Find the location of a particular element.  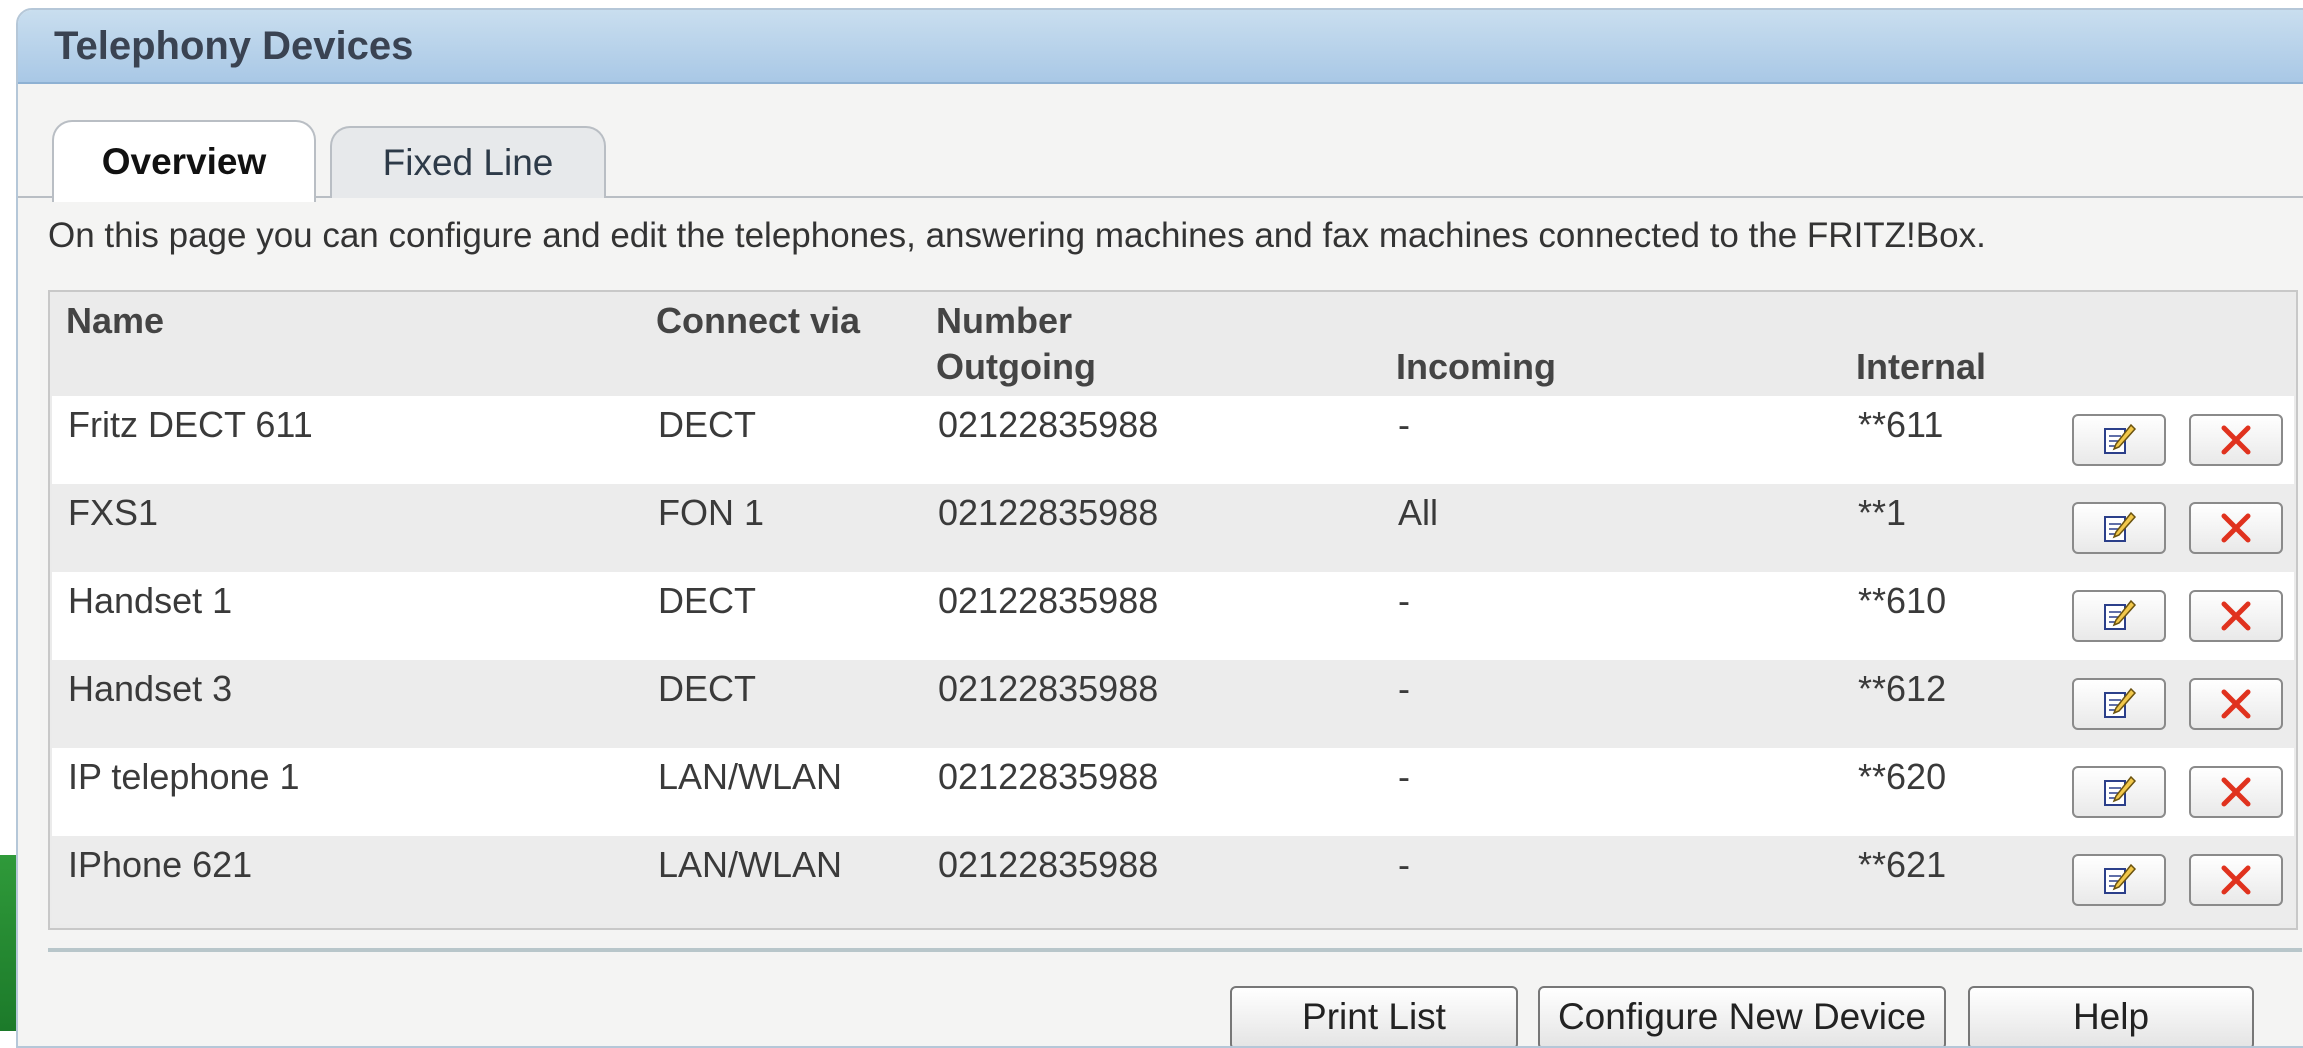

header-number: Number is located at coordinates (1004, 320).